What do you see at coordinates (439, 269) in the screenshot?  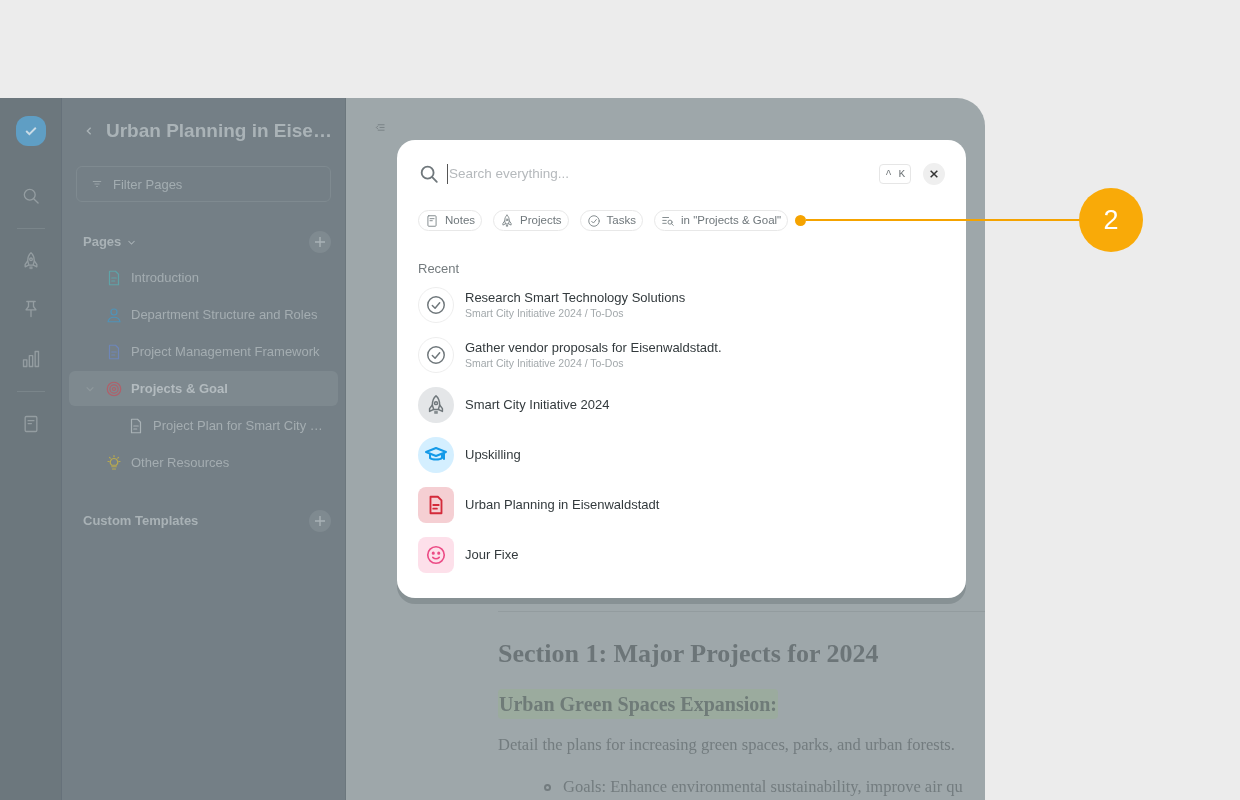 I see `section-label: Recent` at bounding box center [439, 269].